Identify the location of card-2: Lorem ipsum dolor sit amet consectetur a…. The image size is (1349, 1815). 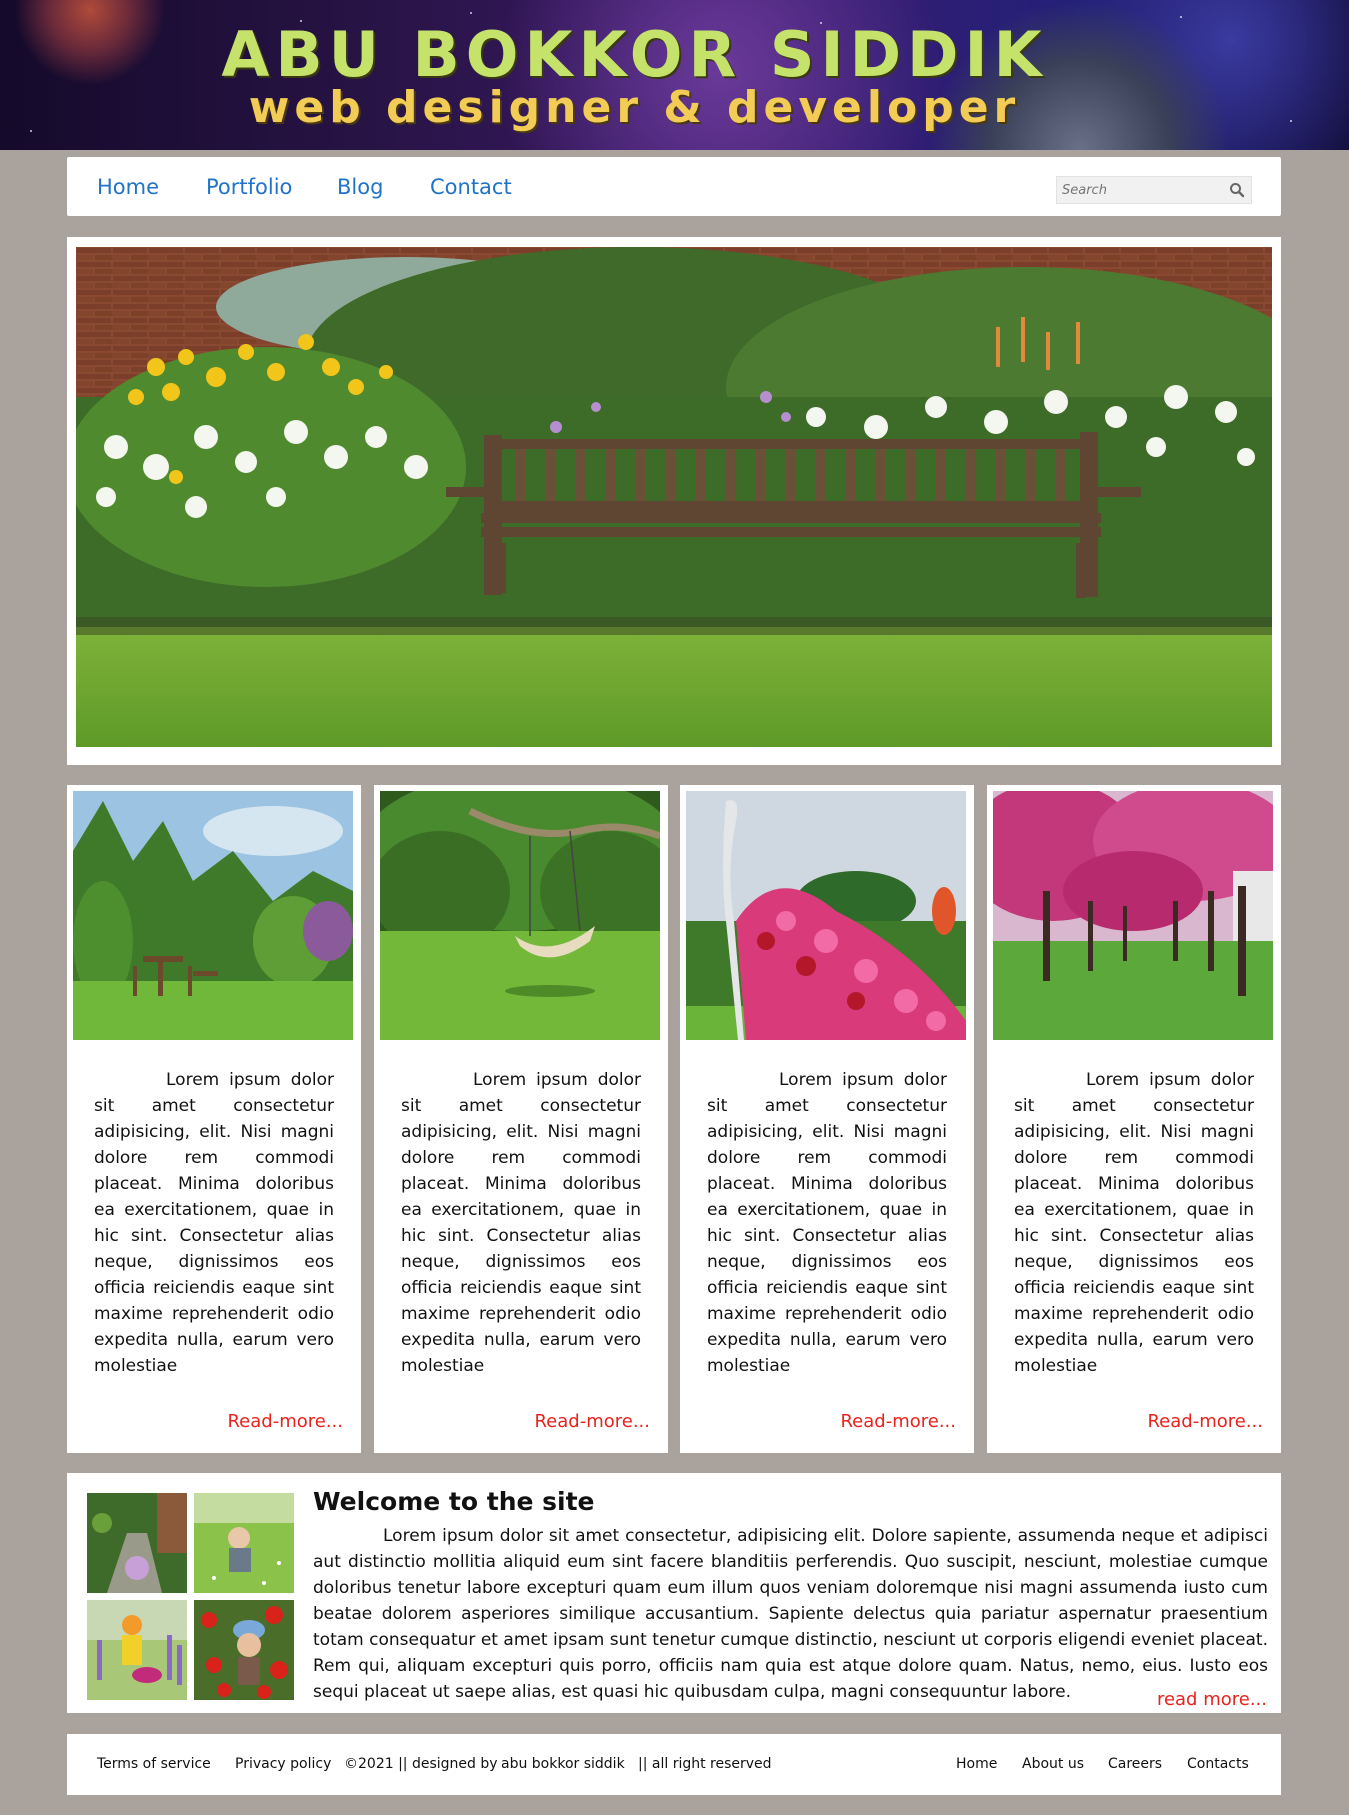
(521, 1119).